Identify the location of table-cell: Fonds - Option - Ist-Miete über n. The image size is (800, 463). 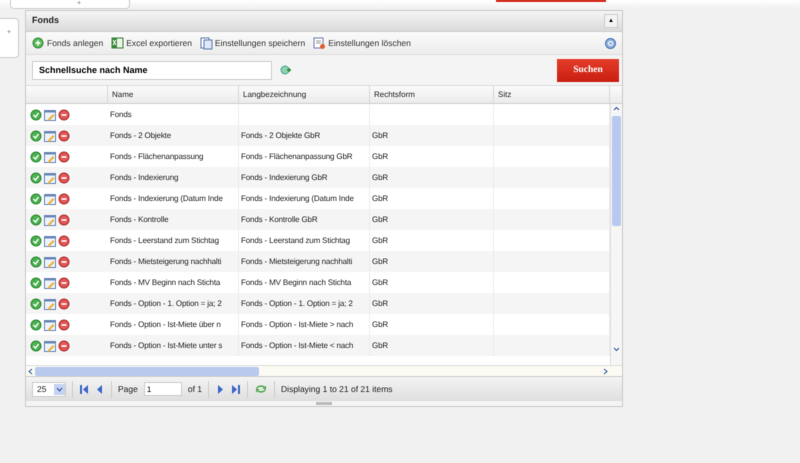
(165, 324).